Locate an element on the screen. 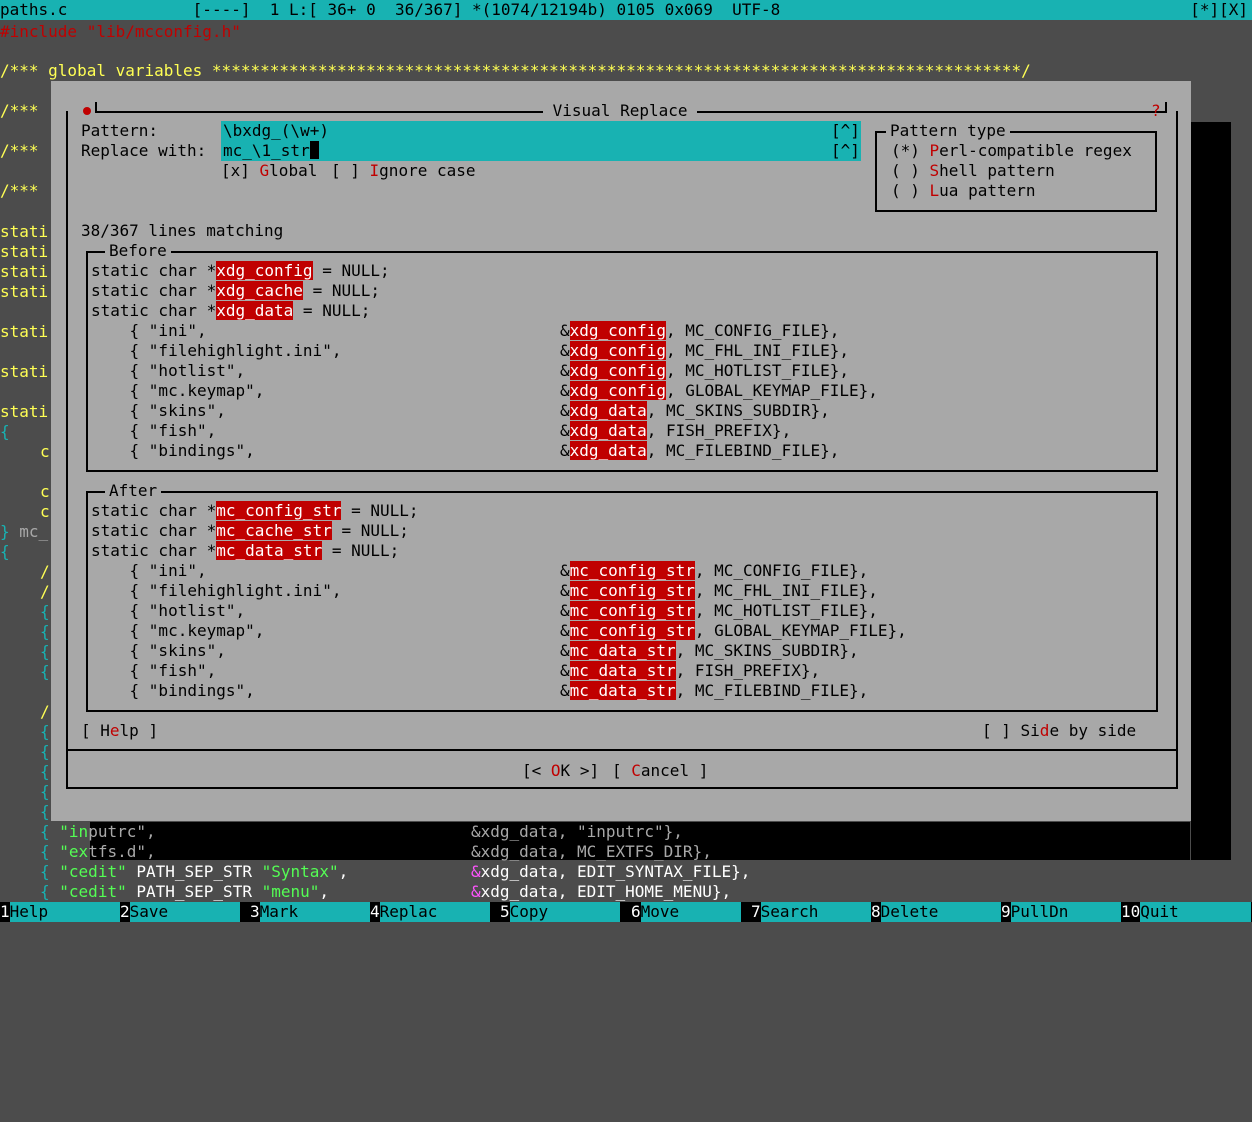 The width and height of the screenshot is (1252, 1122). edit-mode: [----] is located at coordinates (221, 9).